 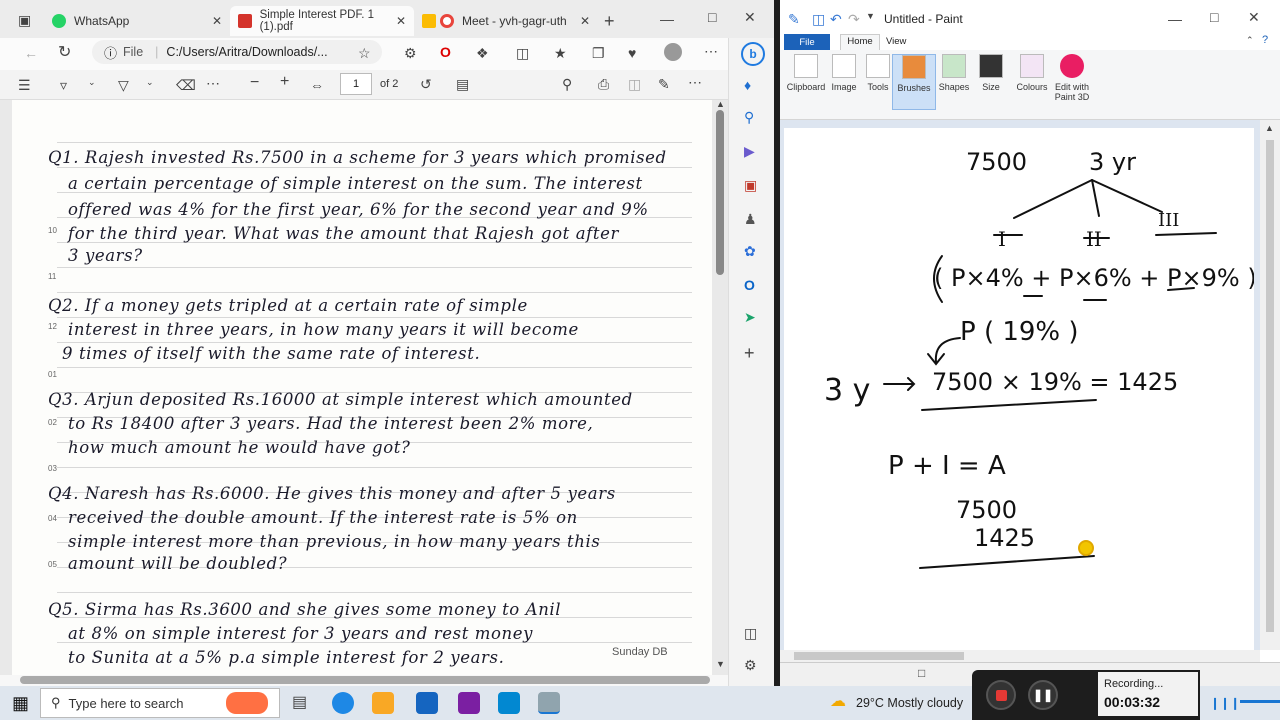 What do you see at coordinates (753, 54) in the screenshot?
I see `bing-icon: b` at bounding box center [753, 54].